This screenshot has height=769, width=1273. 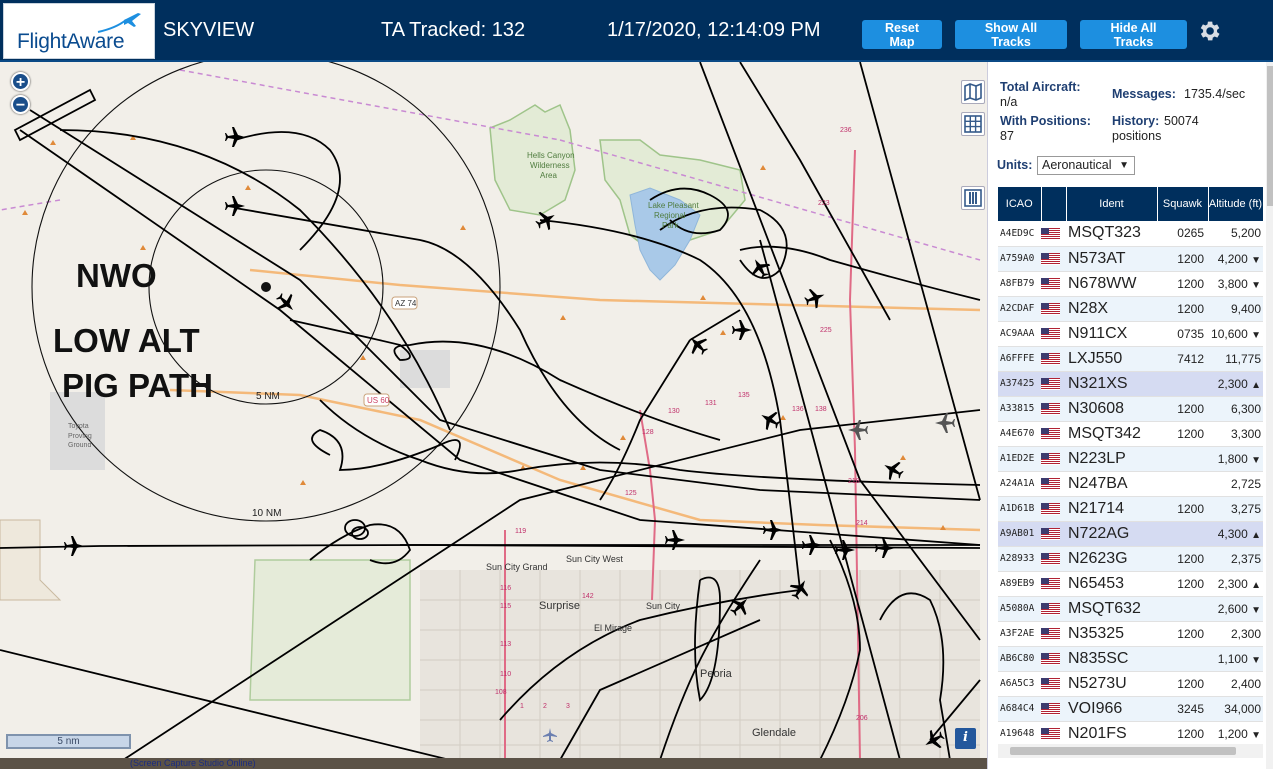 I want to click on cell-icao: A1ED2E, so click(x=1019, y=459).